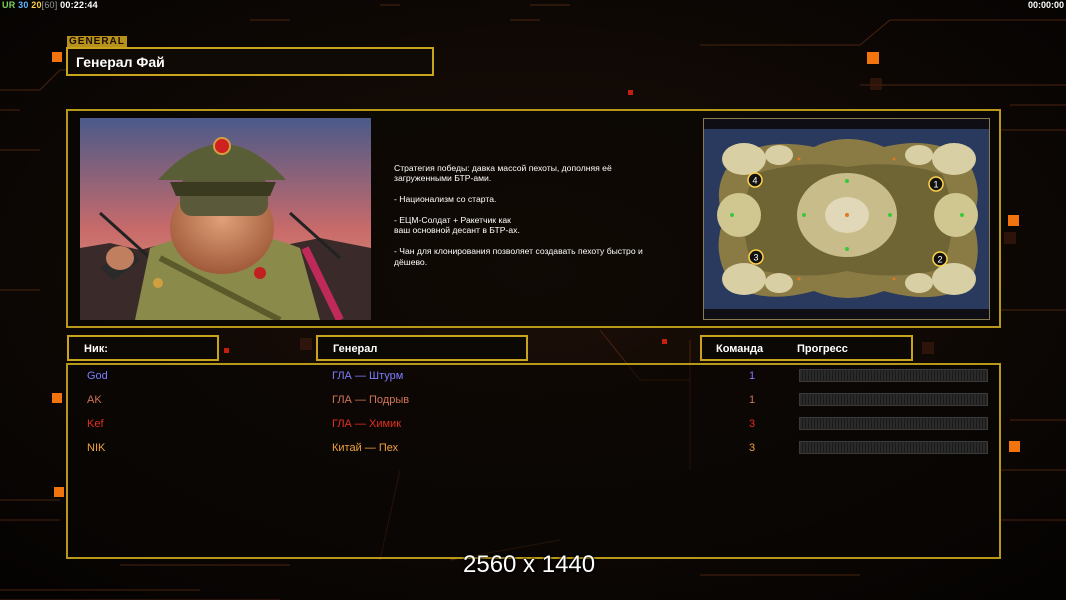 The width and height of the screenshot is (1066, 600). I want to click on column-header-nick-label: Ник:, so click(96, 349).